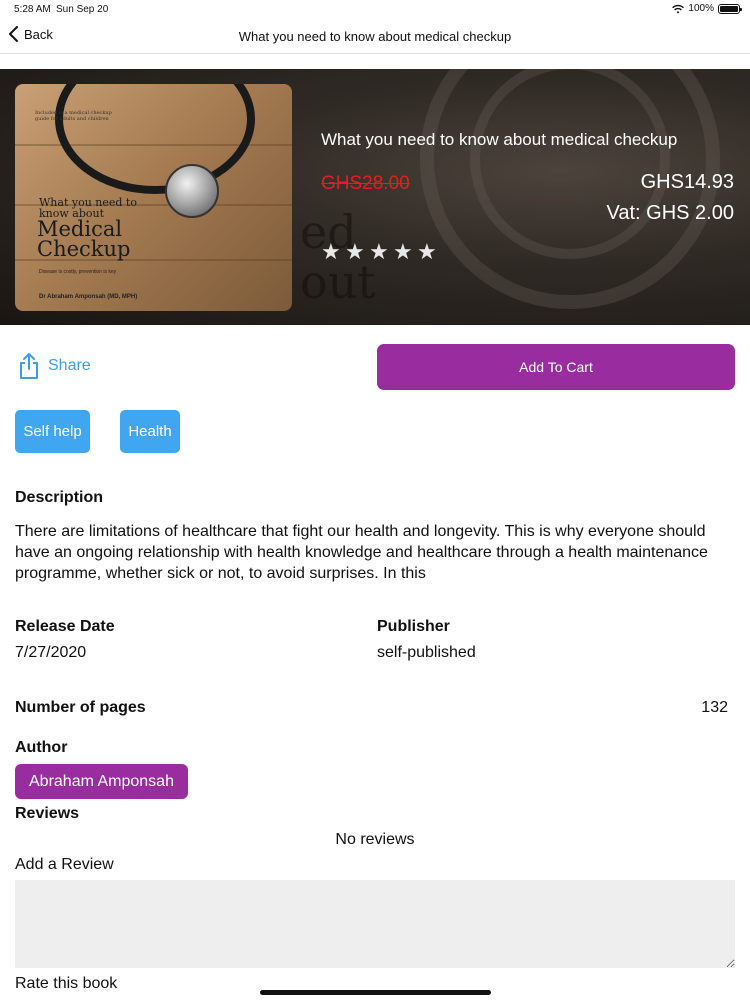 This screenshot has width=750, height=1000. What do you see at coordinates (556, 367) in the screenshot?
I see `add-to-cart-button: Add To Cart` at bounding box center [556, 367].